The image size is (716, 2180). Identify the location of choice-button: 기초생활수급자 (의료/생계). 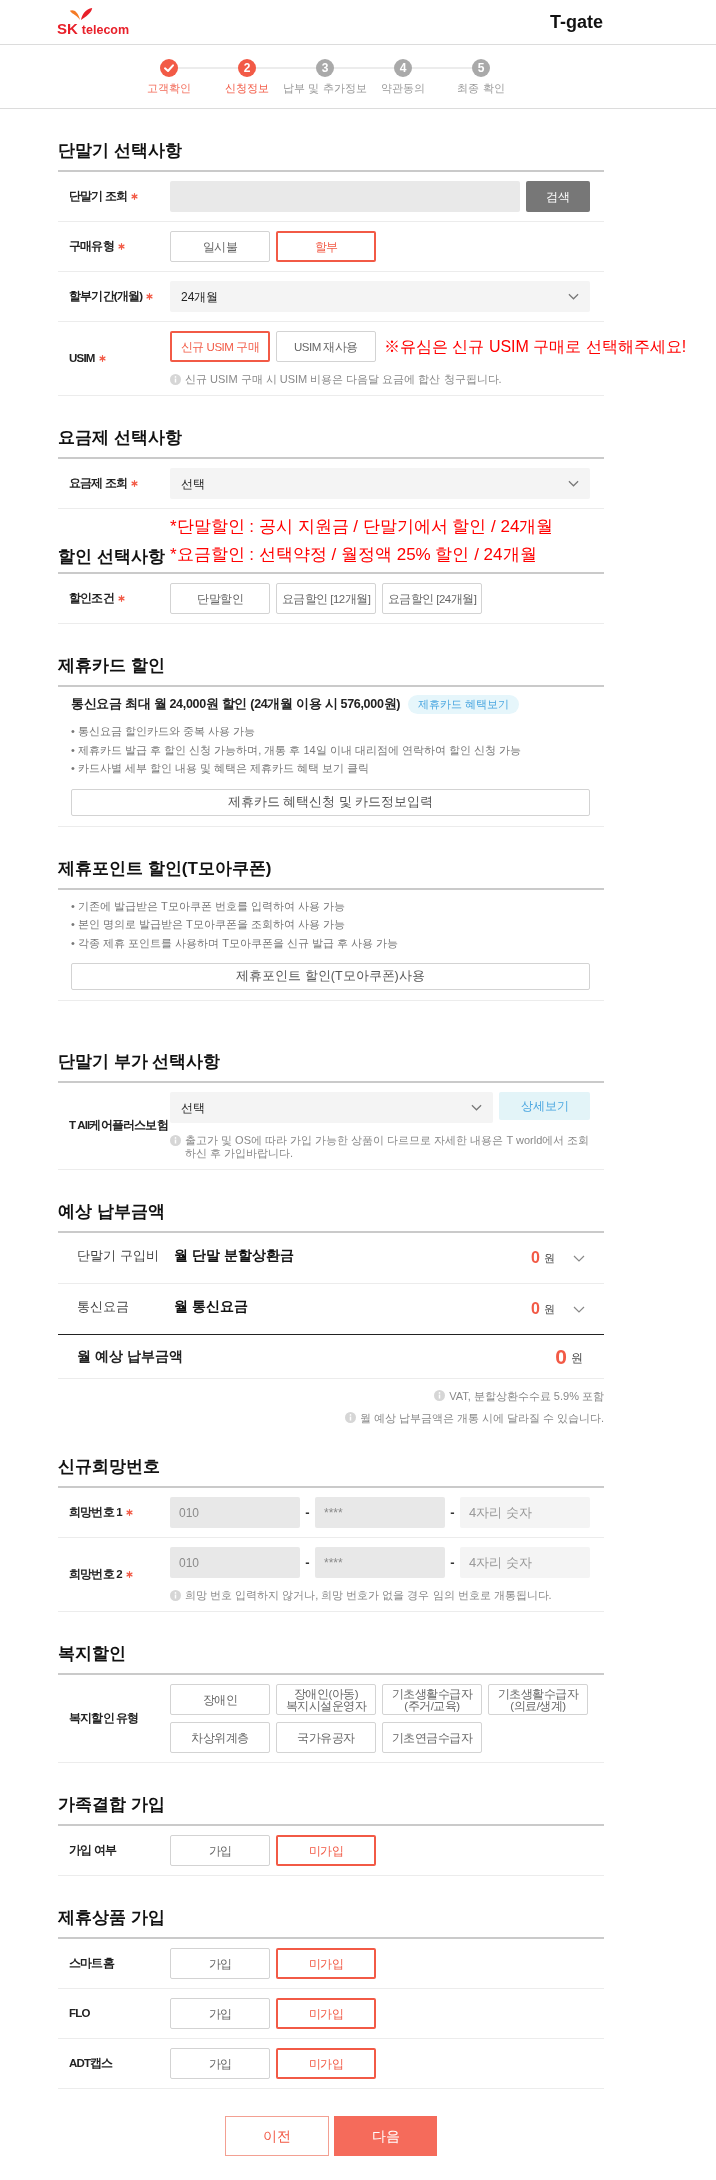
(538, 1699).